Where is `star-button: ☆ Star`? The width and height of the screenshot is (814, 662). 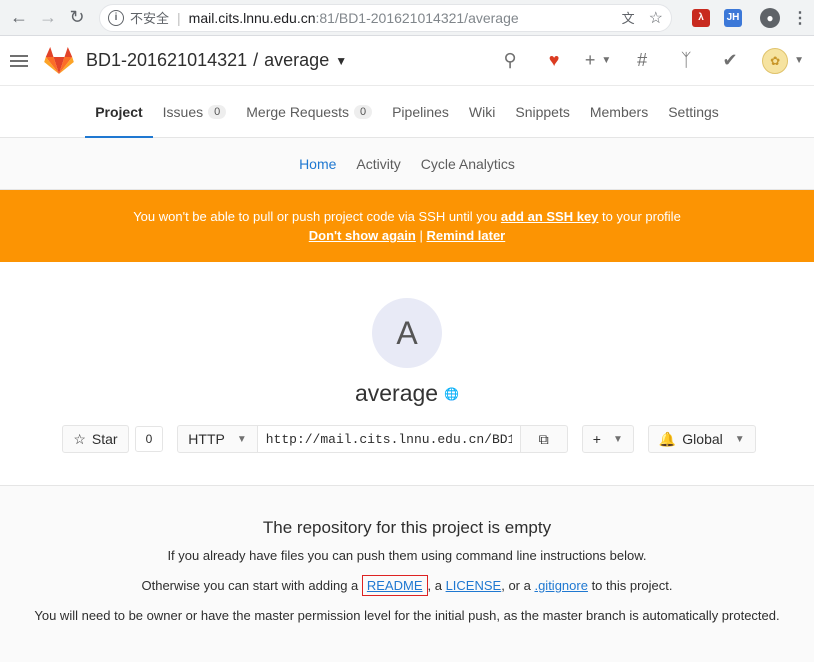
star-button: ☆ Star is located at coordinates (95, 439).